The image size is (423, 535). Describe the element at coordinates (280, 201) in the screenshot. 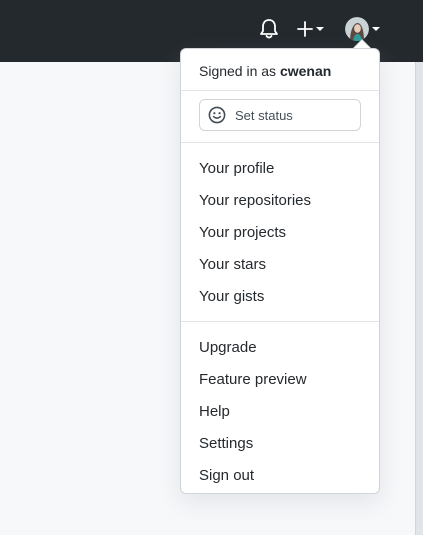

I see `menu-item-your-repositories: Your repositories` at that location.